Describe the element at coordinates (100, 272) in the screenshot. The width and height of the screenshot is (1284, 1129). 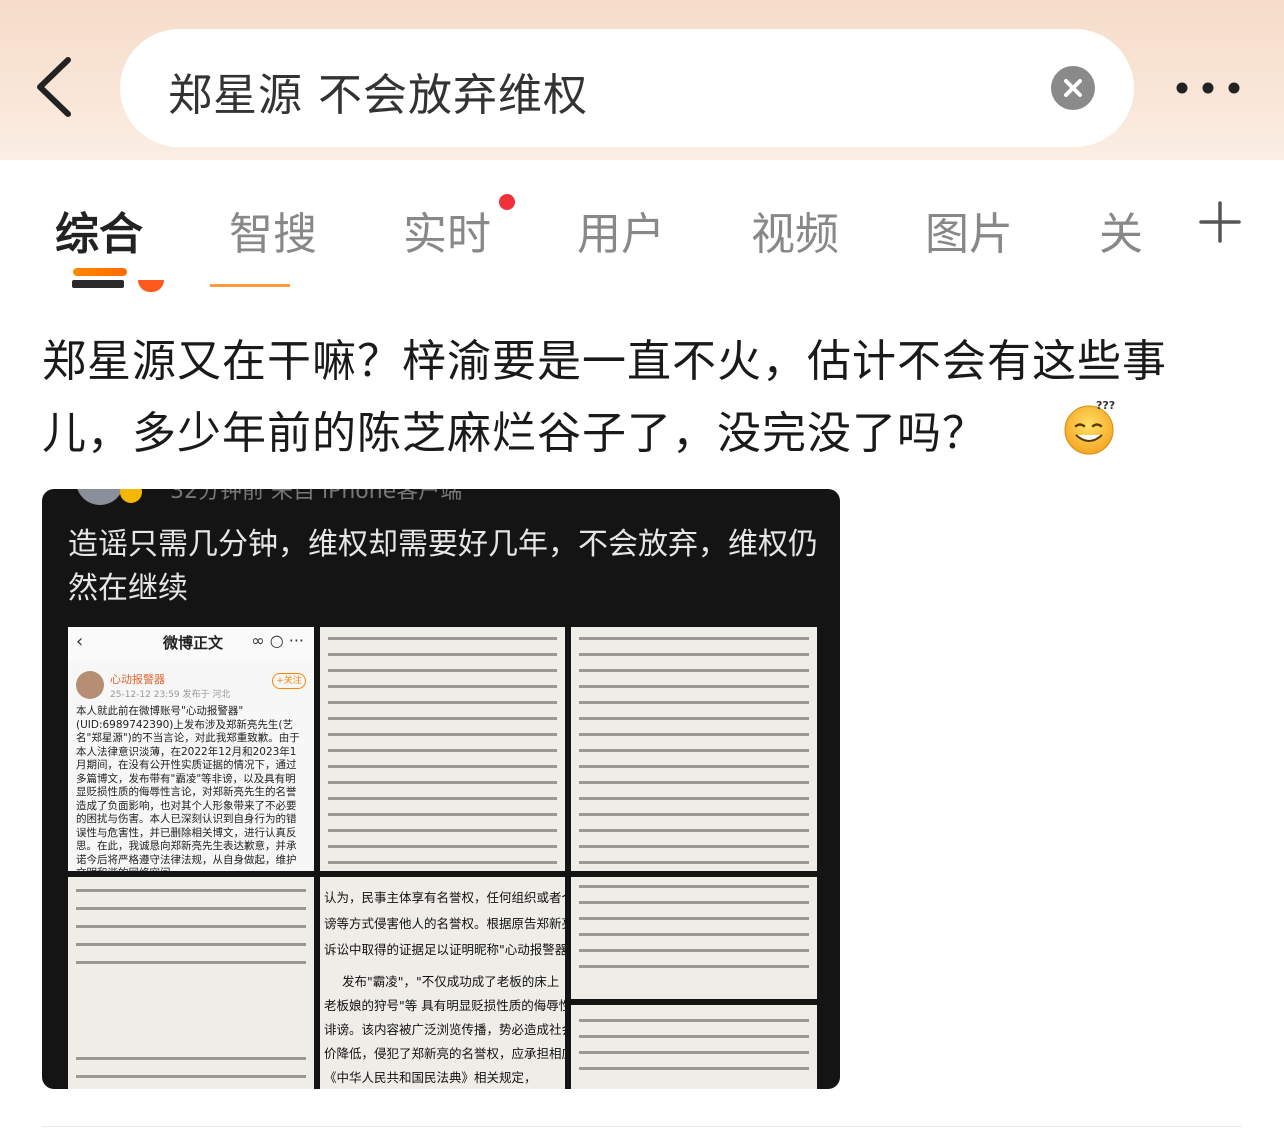
I see `active-tab-indicator` at that location.